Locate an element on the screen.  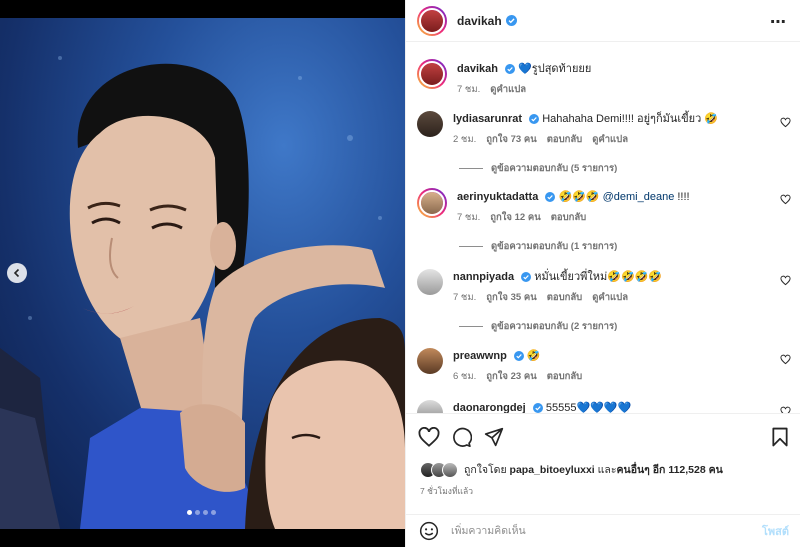
caption-emoji: 💙 is located at coordinates (525, 69).